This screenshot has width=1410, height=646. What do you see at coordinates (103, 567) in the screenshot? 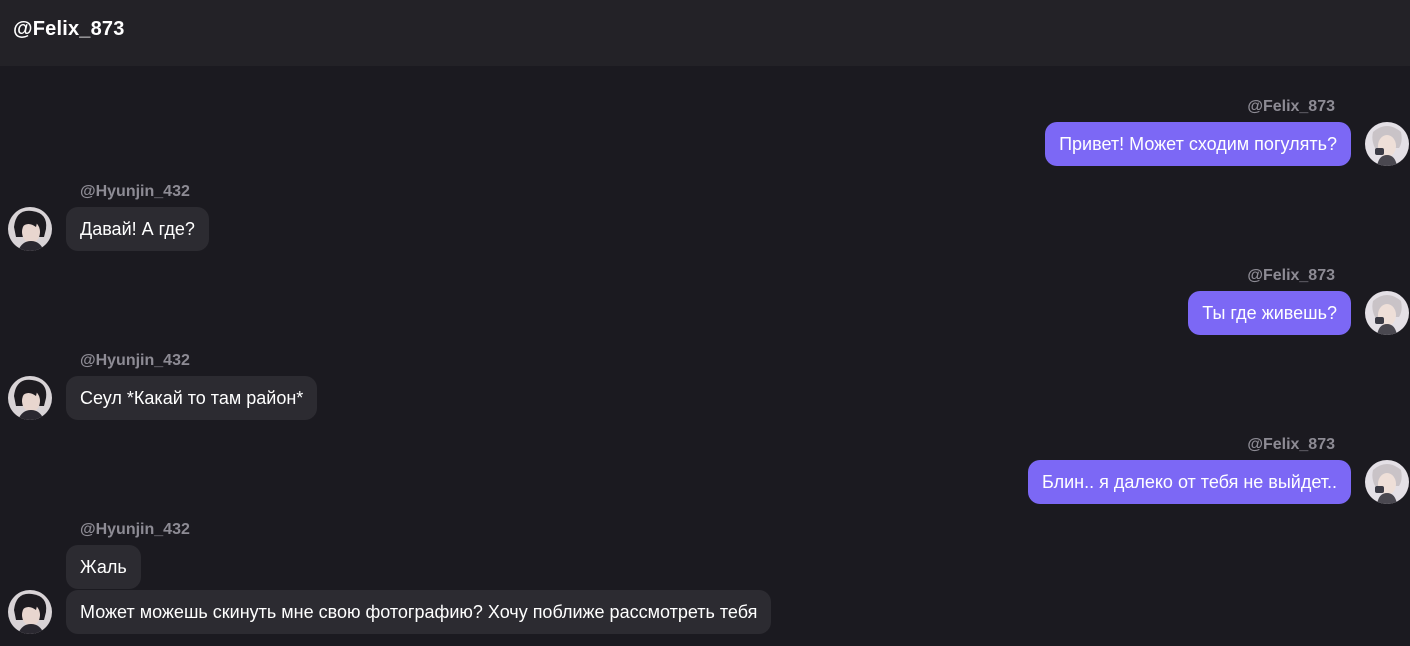
I see `message-bubble-incoming: Жаль` at bounding box center [103, 567].